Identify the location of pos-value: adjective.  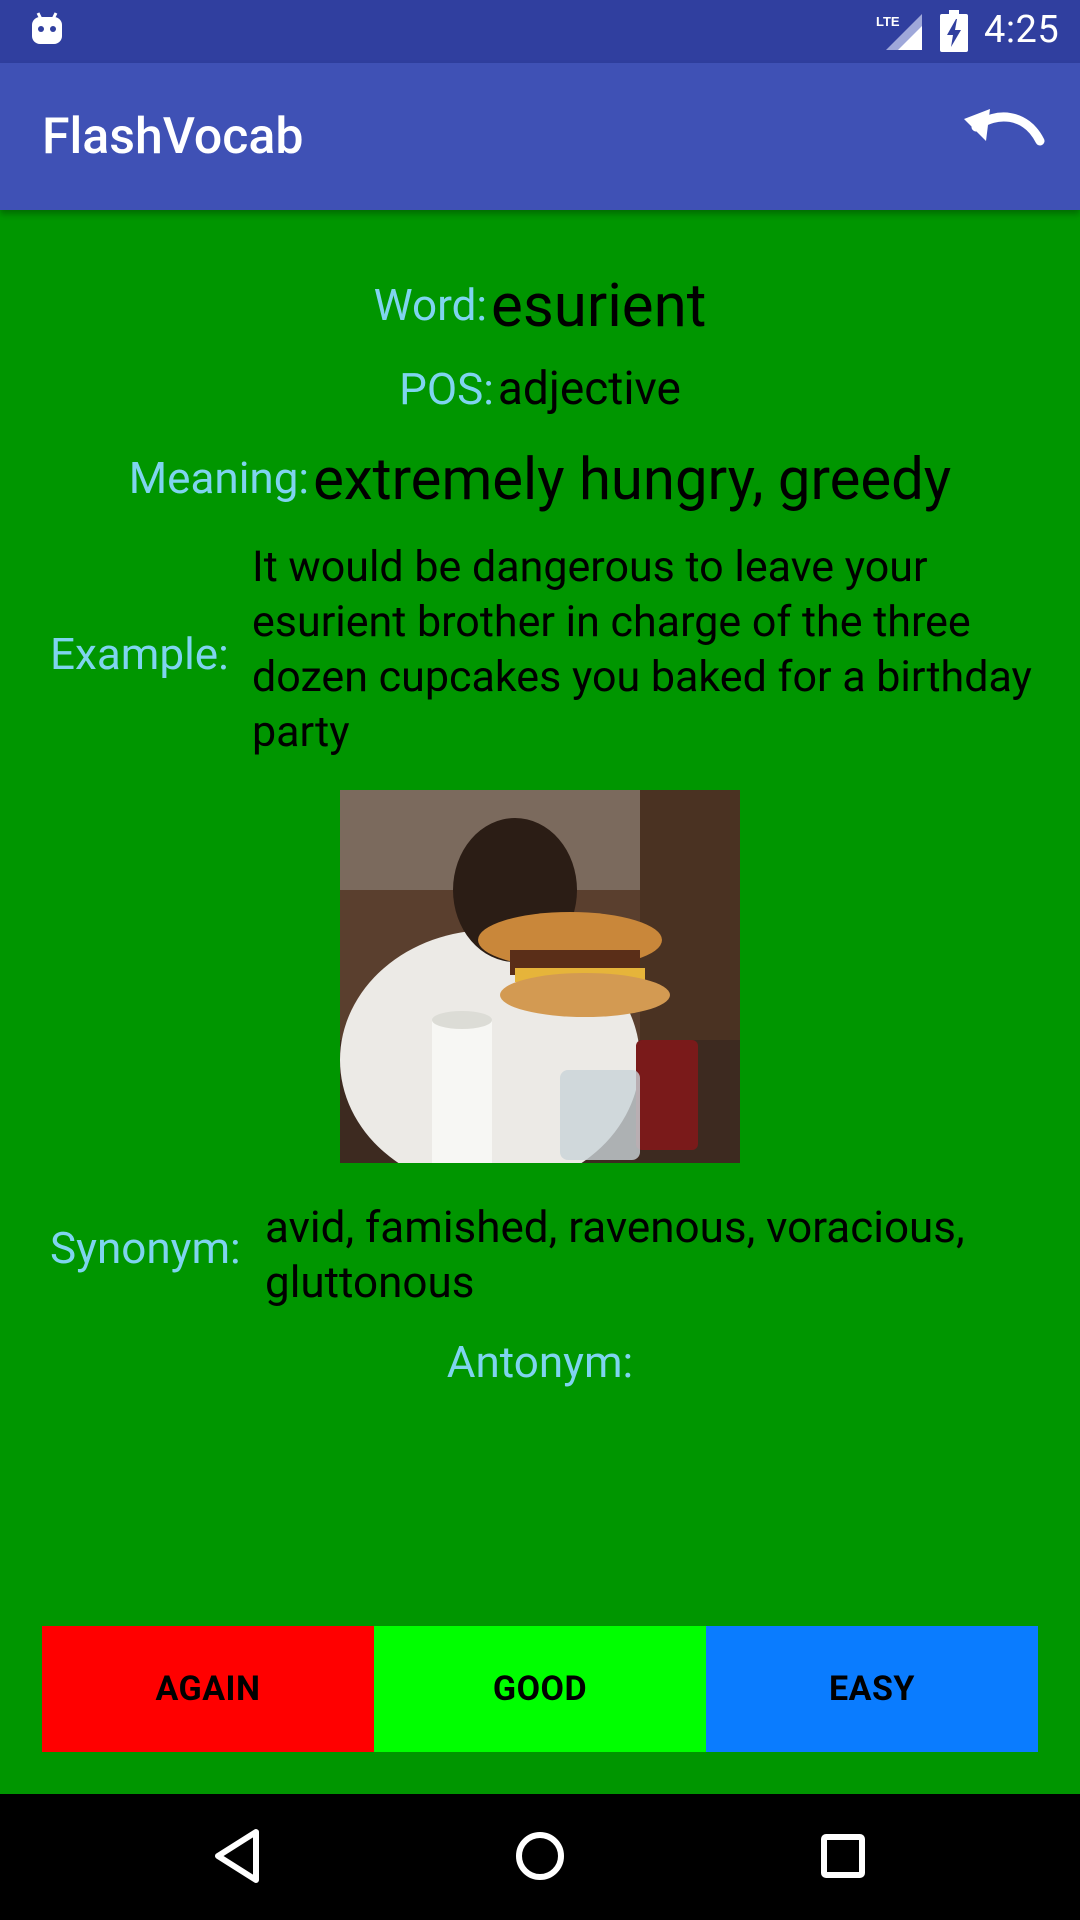
(589, 389).